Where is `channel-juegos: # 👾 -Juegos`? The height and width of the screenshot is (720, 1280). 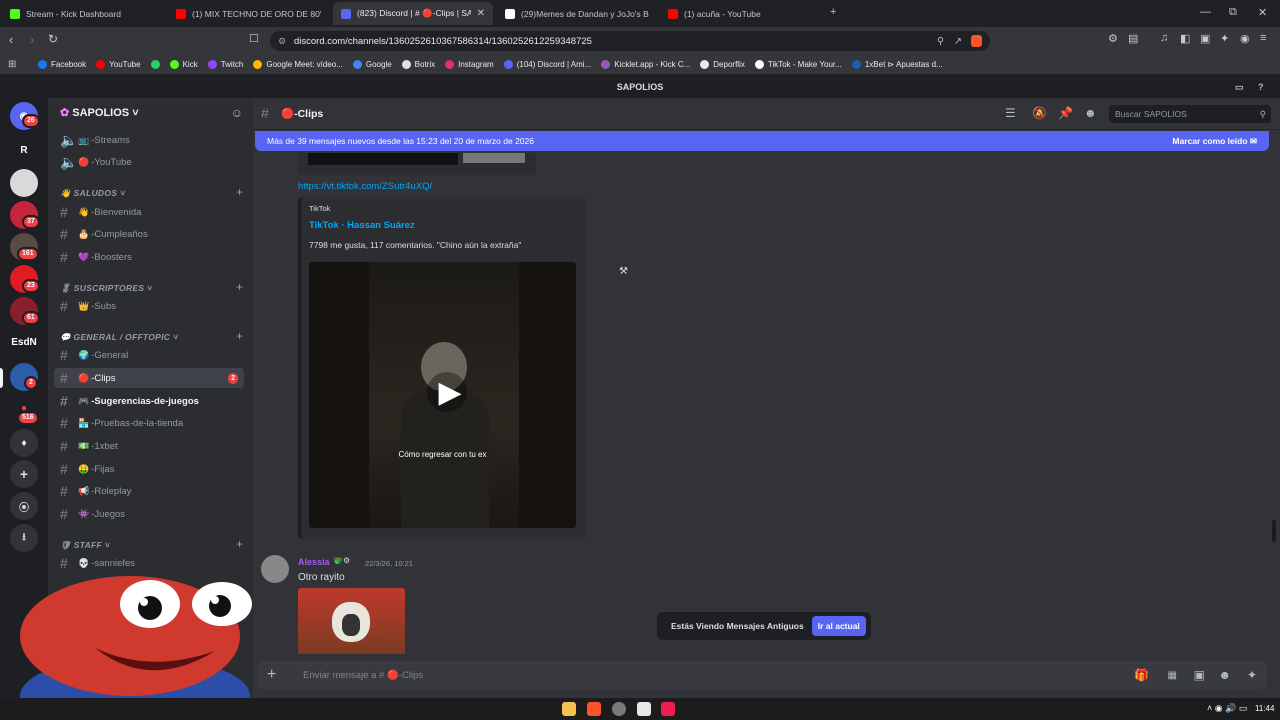
channel-juegos: # 👾 -Juegos is located at coordinates (149, 514).